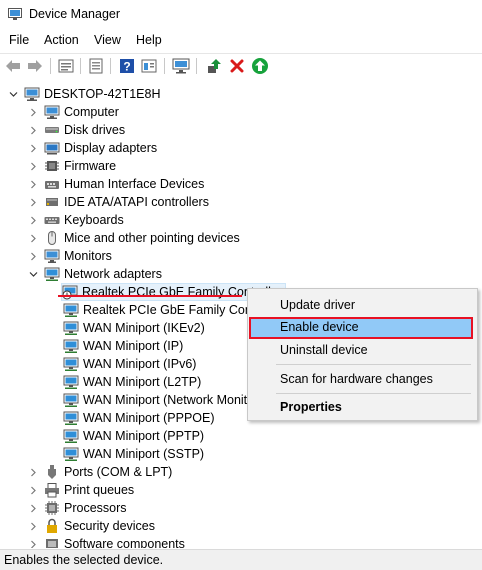  Describe the element at coordinates (15, 14) in the screenshot. I see `device-manager-icon` at that location.